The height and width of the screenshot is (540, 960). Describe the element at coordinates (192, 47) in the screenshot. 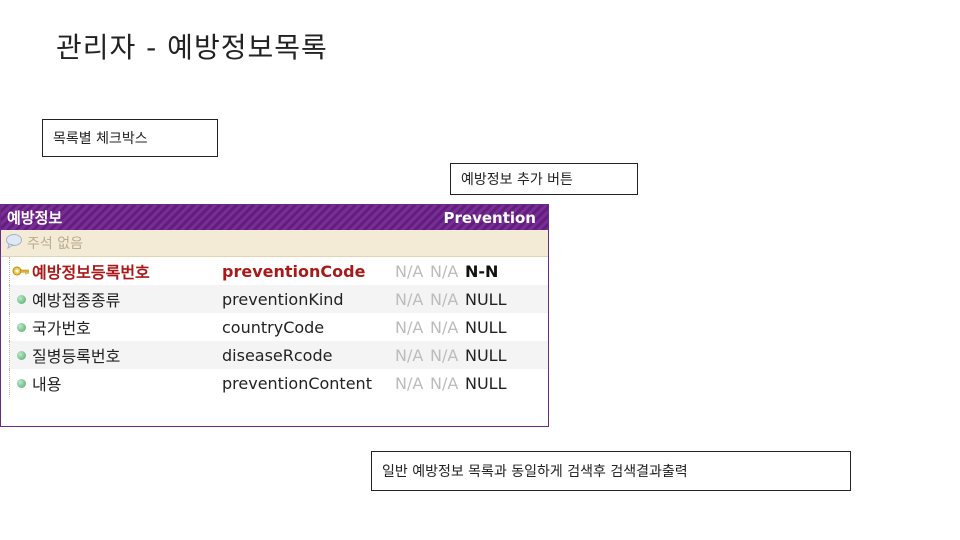

I see `page-title: 관리자 - 예방정보목록` at that location.